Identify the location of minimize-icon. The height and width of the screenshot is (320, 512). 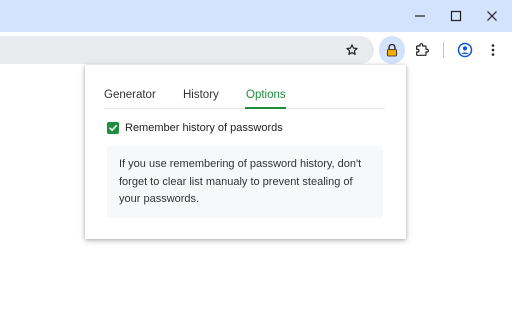
(420, 16).